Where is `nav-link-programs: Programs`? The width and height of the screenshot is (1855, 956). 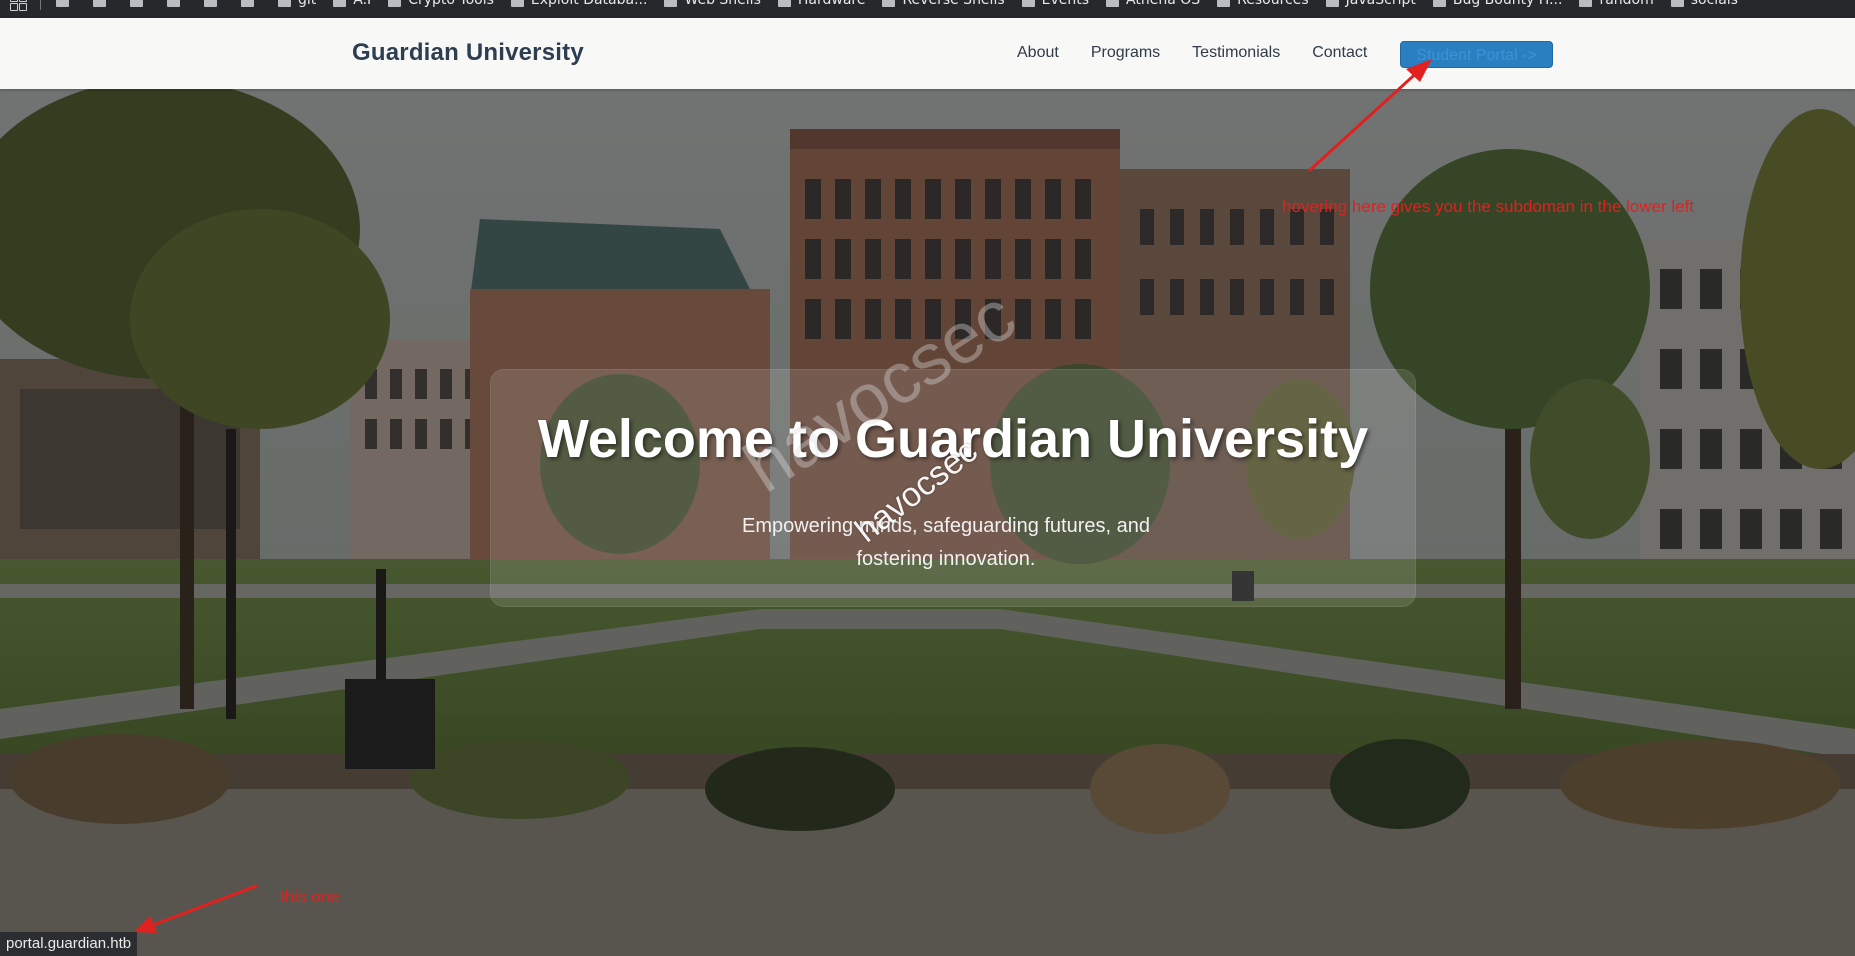
nav-link-programs: Programs is located at coordinates (1125, 53).